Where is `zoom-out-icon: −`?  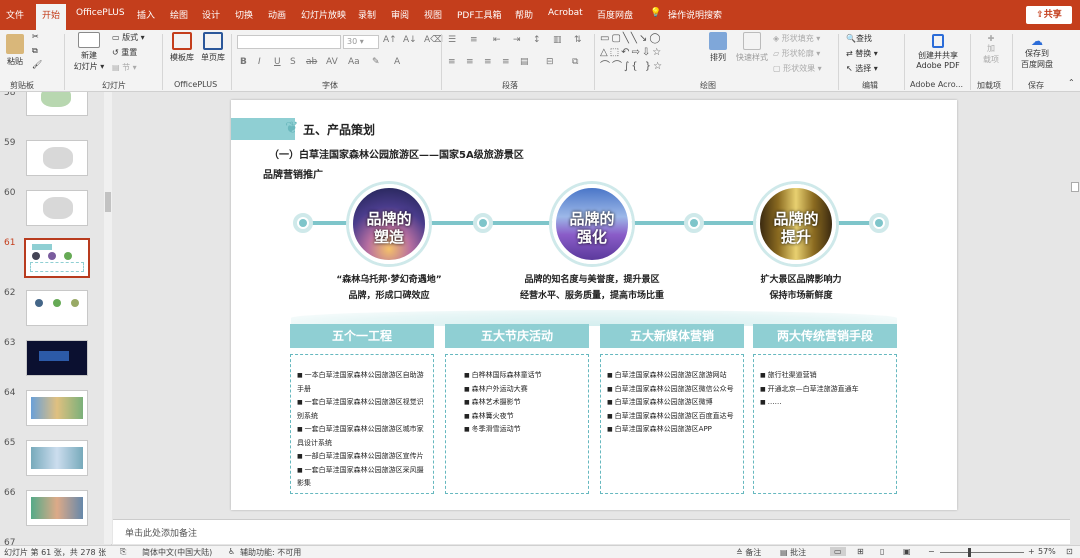
zoom-out-icon: − is located at coordinates (931, 551).